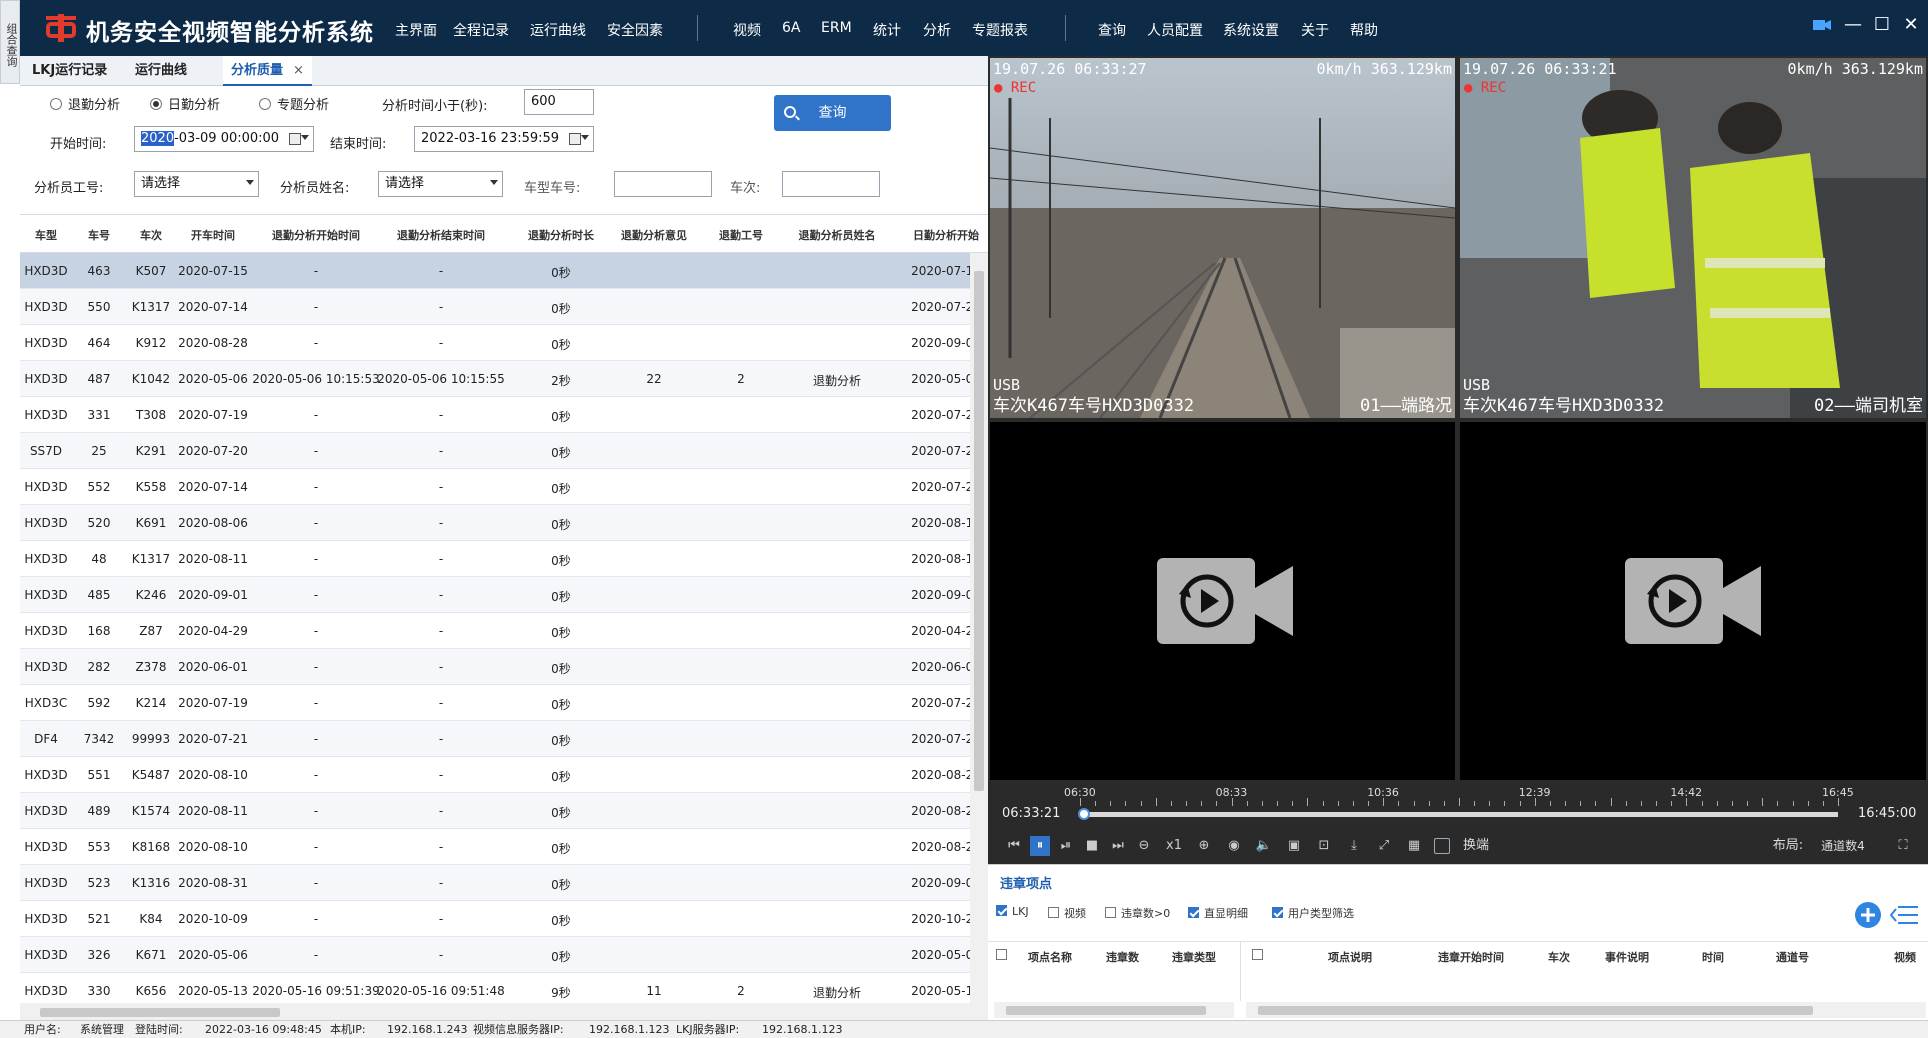 This screenshot has width=1928, height=1038. Describe the element at coordinates (500, 775) in the screenshot. I see `table-row: HXD3D 551 K5487 2020-08-10- -0秒 2020-08-20` at that location.